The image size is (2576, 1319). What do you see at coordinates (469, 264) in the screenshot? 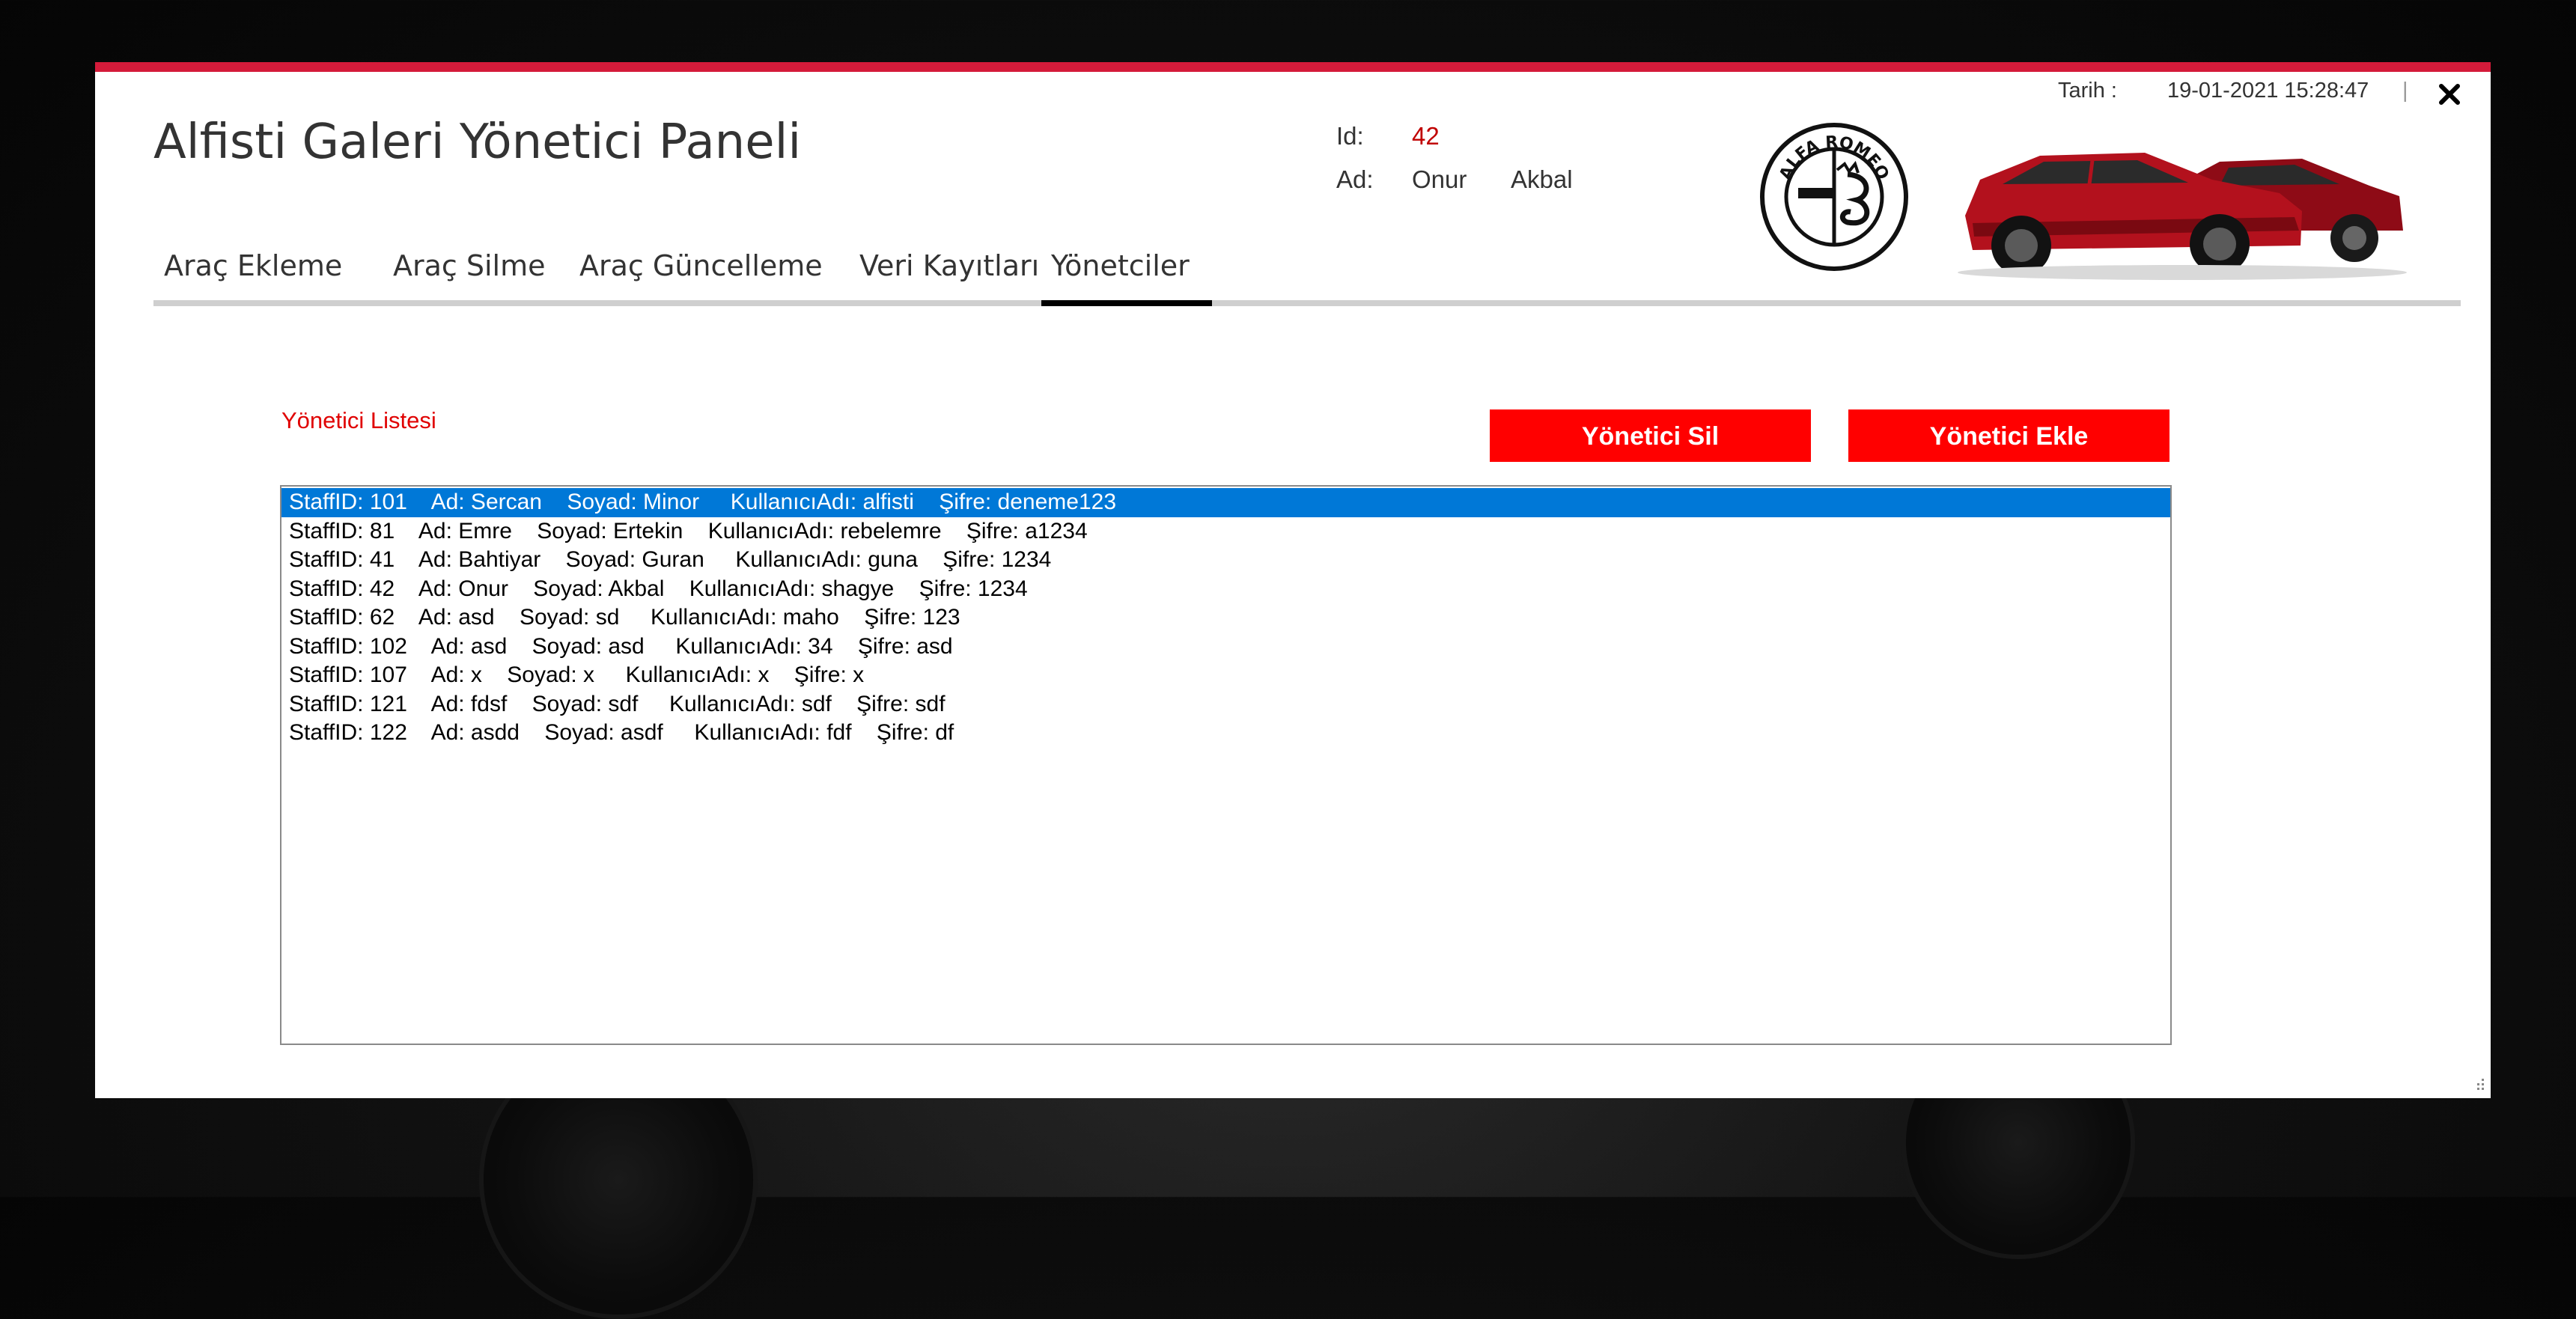
I see `tab-arac-silme: Araç Silme` at bounding box center [469, 264].